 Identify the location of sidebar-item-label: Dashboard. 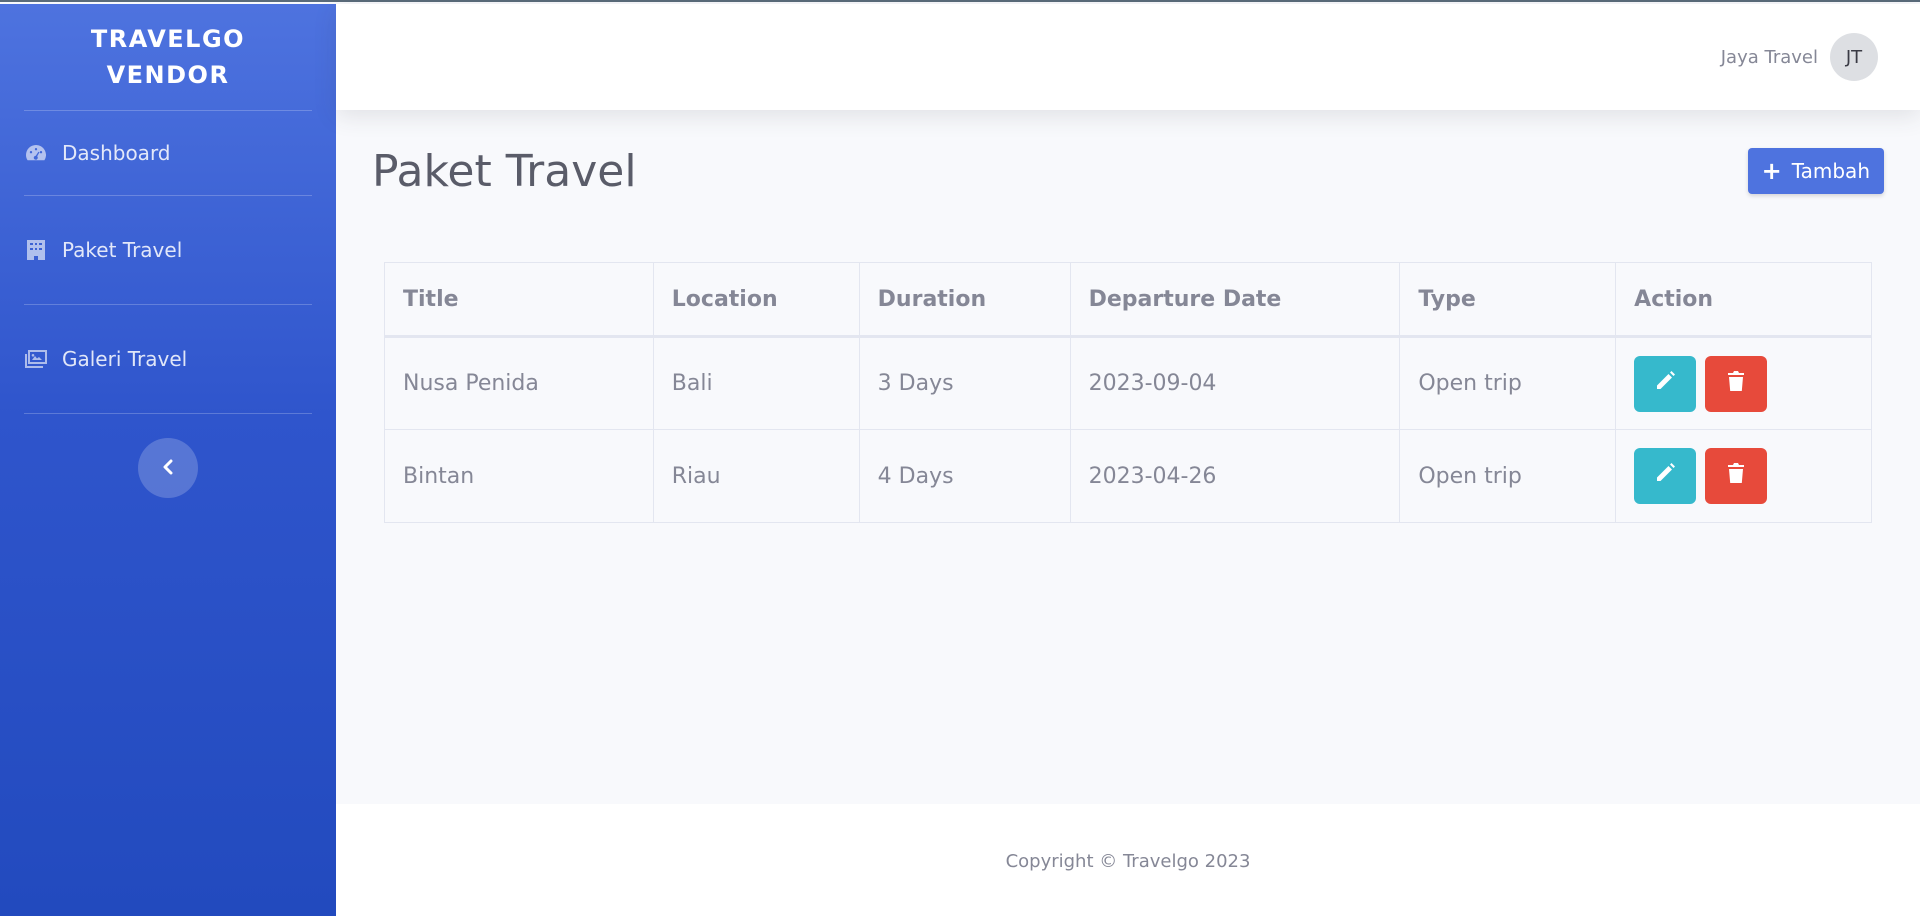
(116, 153).